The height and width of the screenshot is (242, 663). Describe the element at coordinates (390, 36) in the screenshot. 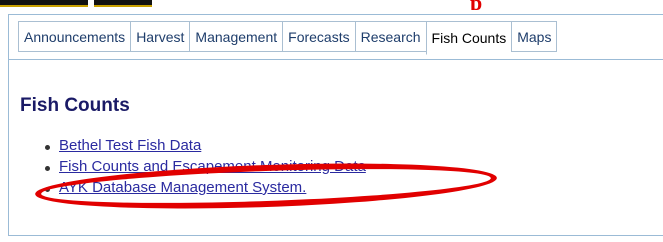

I see `tab-research: Research` at that location.